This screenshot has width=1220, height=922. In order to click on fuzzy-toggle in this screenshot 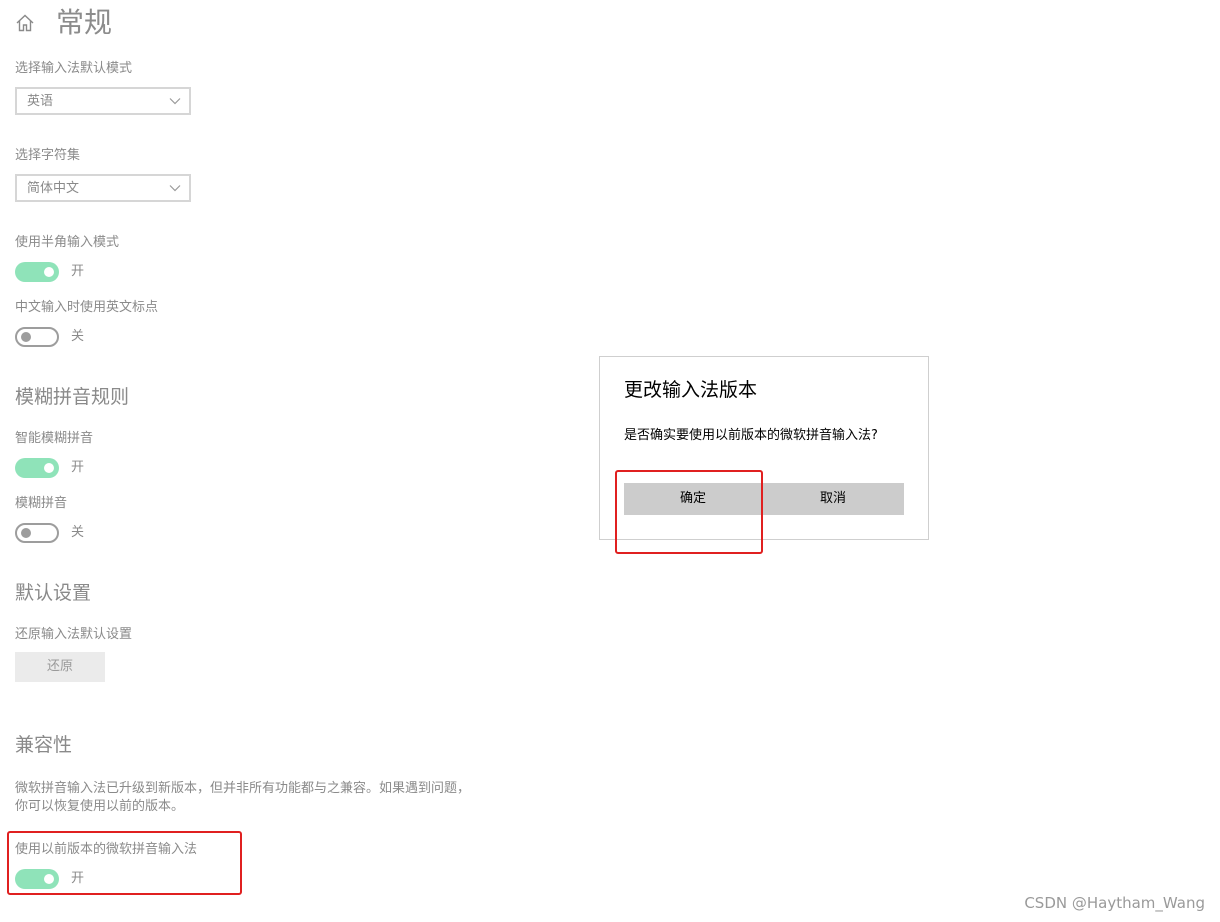, I will do `click(37, 533)`.